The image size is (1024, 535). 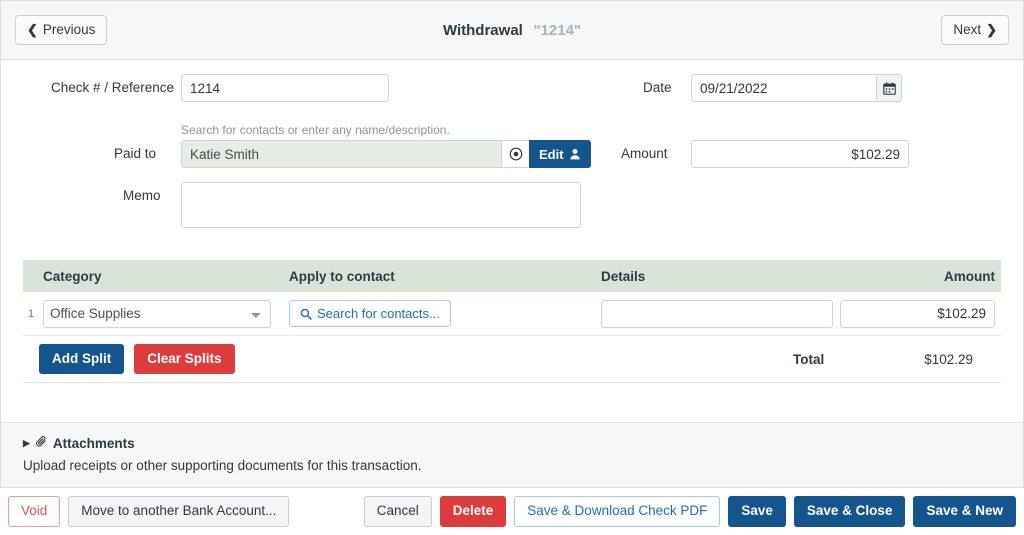 What do you see at coordinates (157, 313) in the screenshot?
I see `category-select: Office Supplies` at bounding box center [157, 313].